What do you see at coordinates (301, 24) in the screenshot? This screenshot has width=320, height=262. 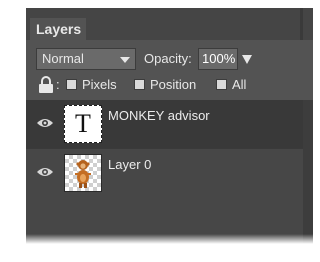 I see `tab-bar-edge` at bounding box center [301, 24].